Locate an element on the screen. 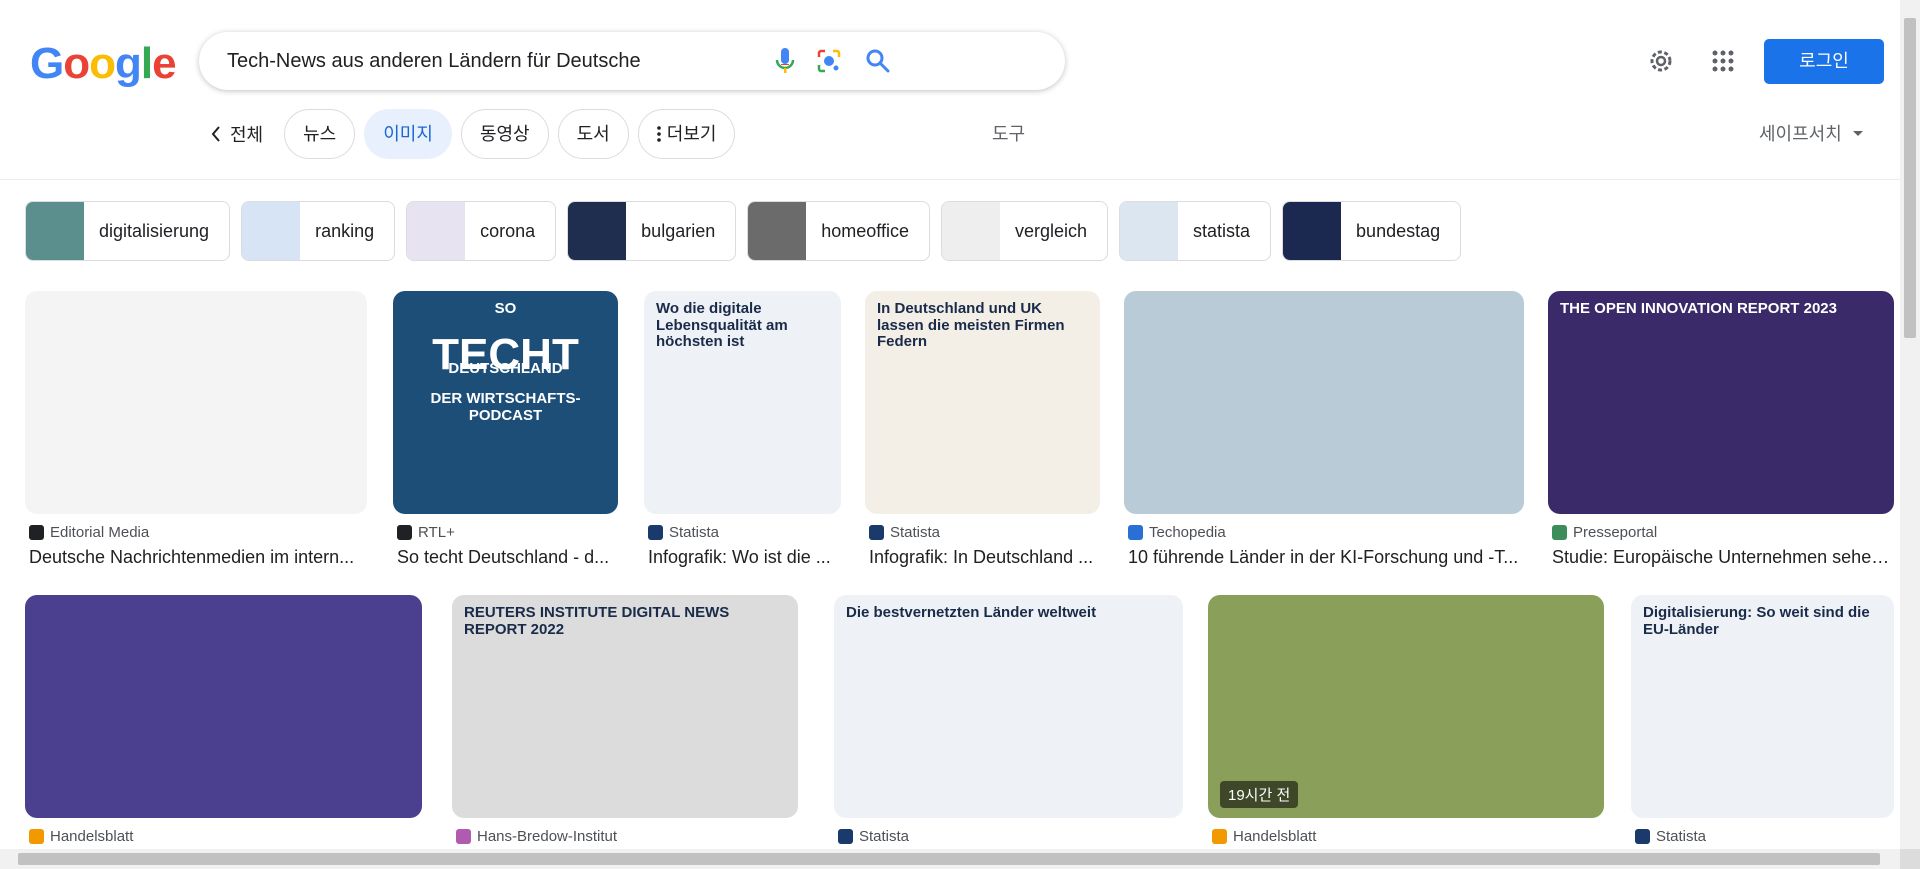 The image size is (1920, 869). logo-letter: e is located at coordinates (164, 63).